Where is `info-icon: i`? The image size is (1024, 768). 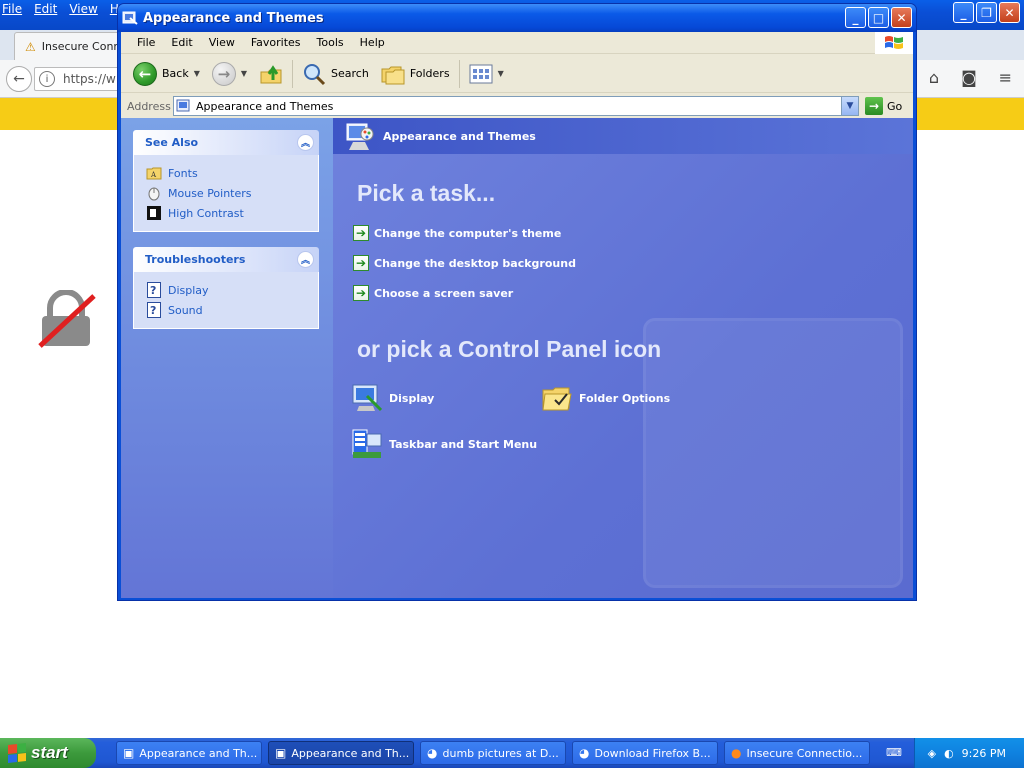 info-icon: i is located at coordinates (47, 79).